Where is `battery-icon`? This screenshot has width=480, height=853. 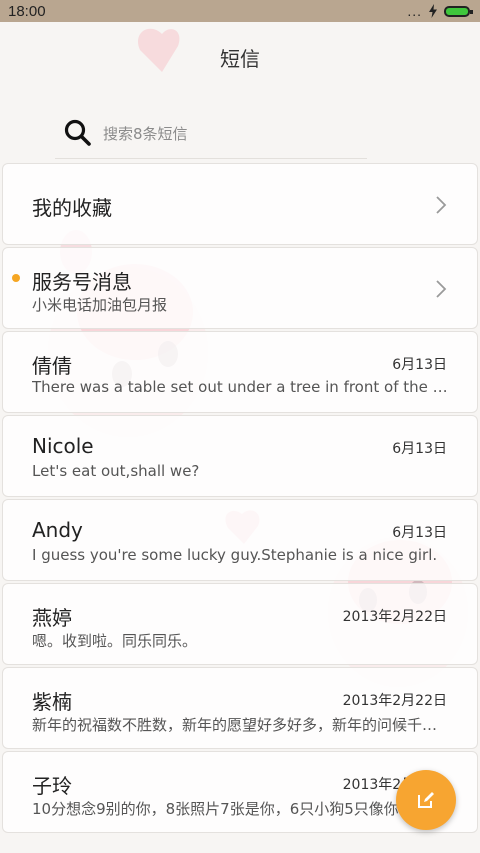
battery-icon is located at coordinates (458, 11).